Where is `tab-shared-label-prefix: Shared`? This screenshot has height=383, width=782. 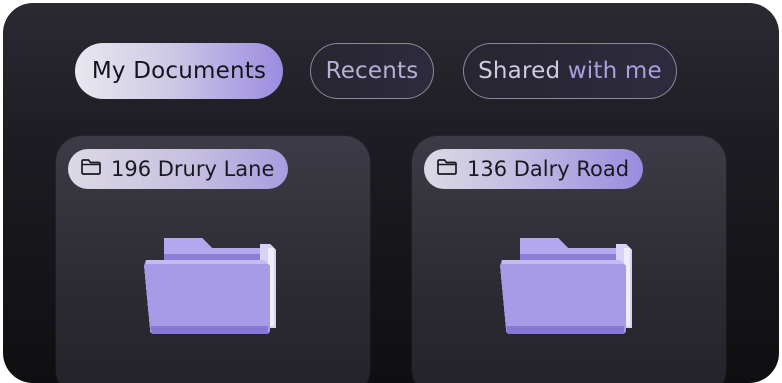 tab-shared-label-prefix: Shared is located at coordinates (523, 71).